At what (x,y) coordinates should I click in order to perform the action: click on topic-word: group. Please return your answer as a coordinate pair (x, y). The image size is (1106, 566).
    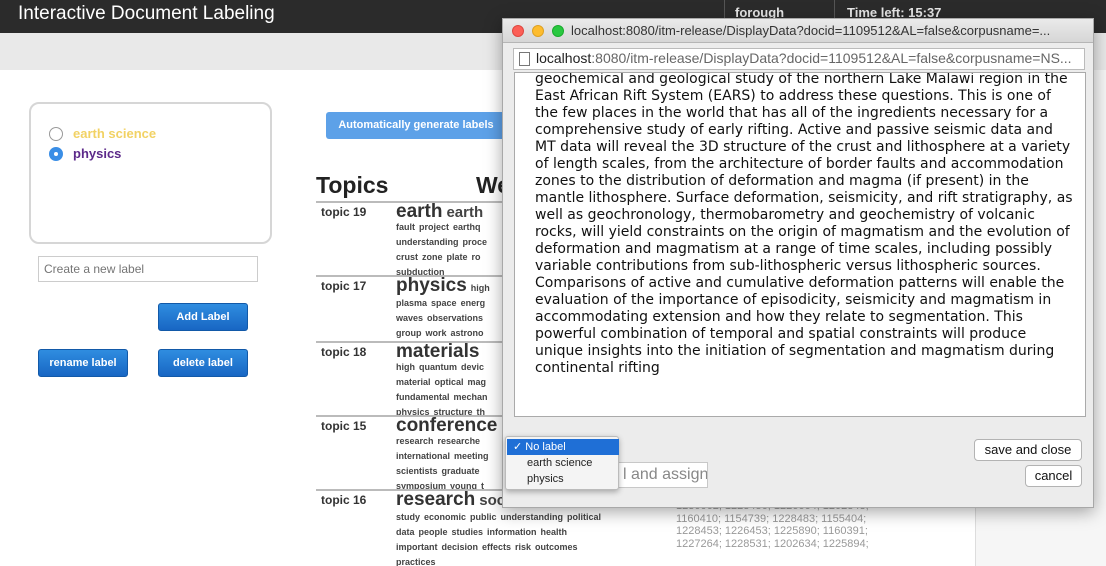
    Looking at the image, I should click on (409, 333).